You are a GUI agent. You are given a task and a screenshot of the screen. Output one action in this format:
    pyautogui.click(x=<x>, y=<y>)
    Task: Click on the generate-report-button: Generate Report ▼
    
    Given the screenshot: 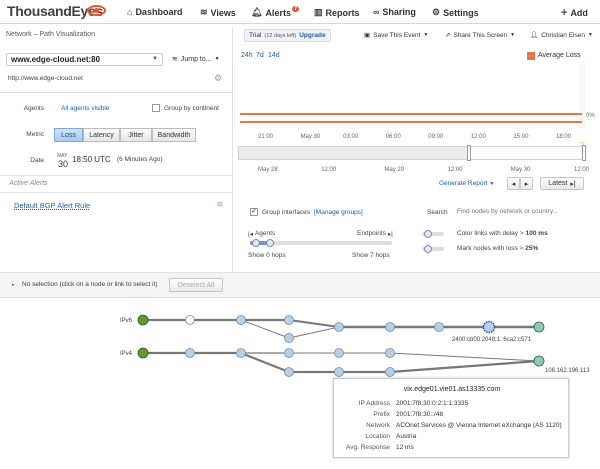 What is the action you would take?
    pyautogui.click(x=466, y=183)
    